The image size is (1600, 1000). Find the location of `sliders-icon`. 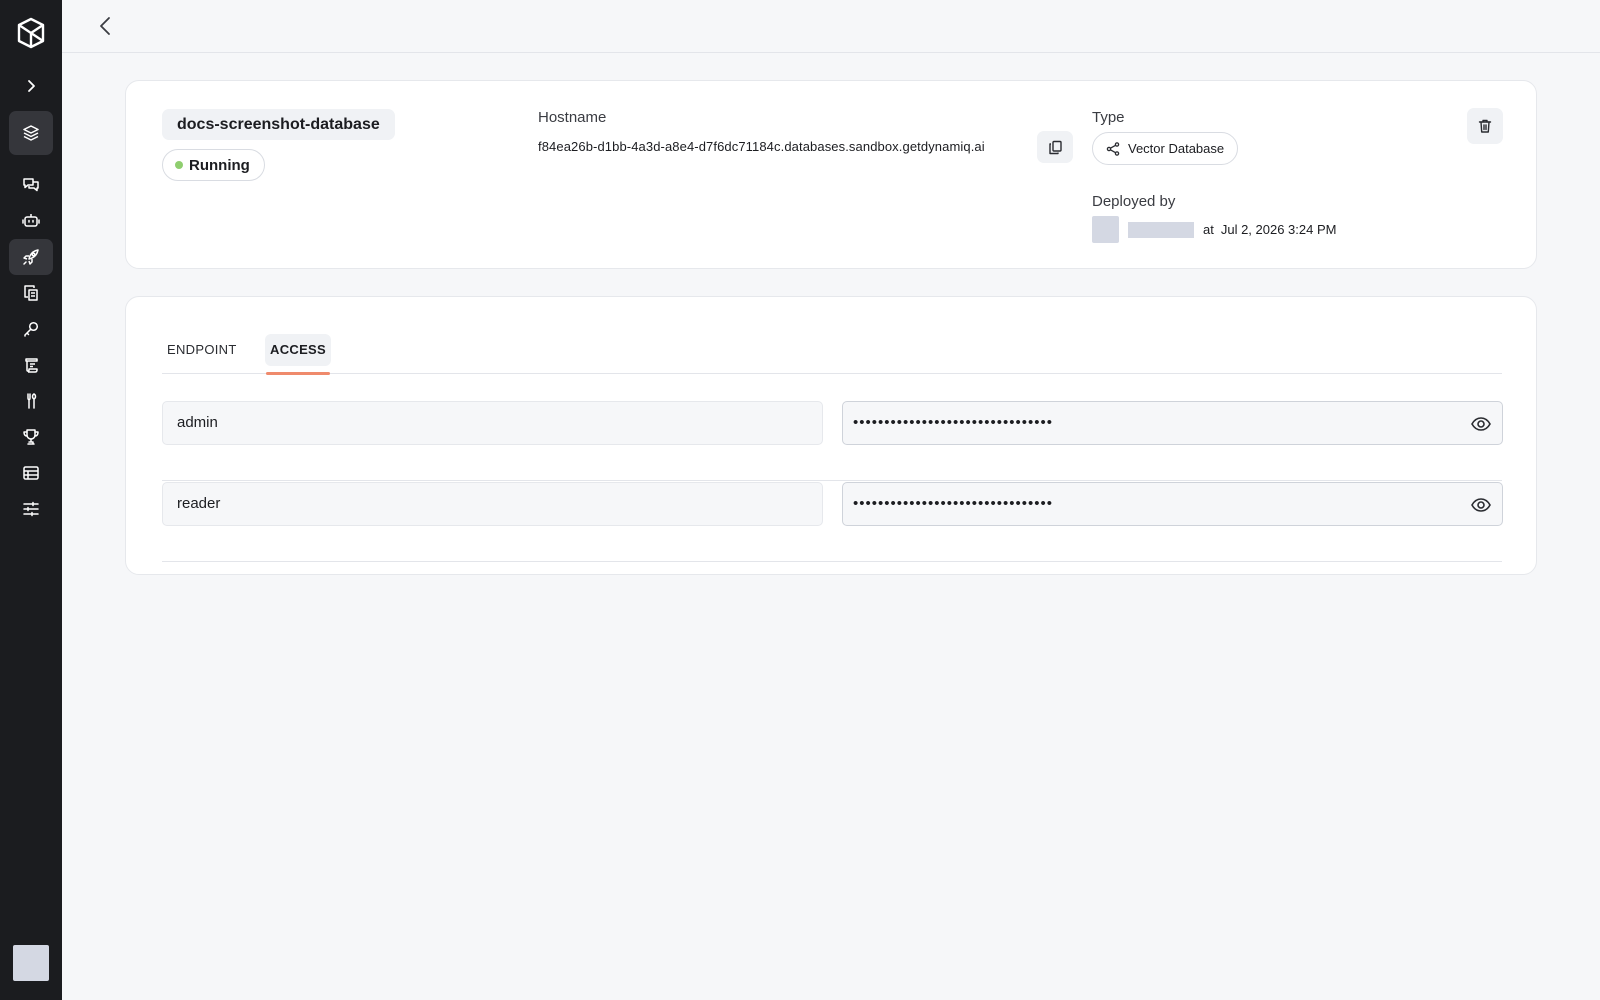

sliders-icon is located at coordinates (31, 509).